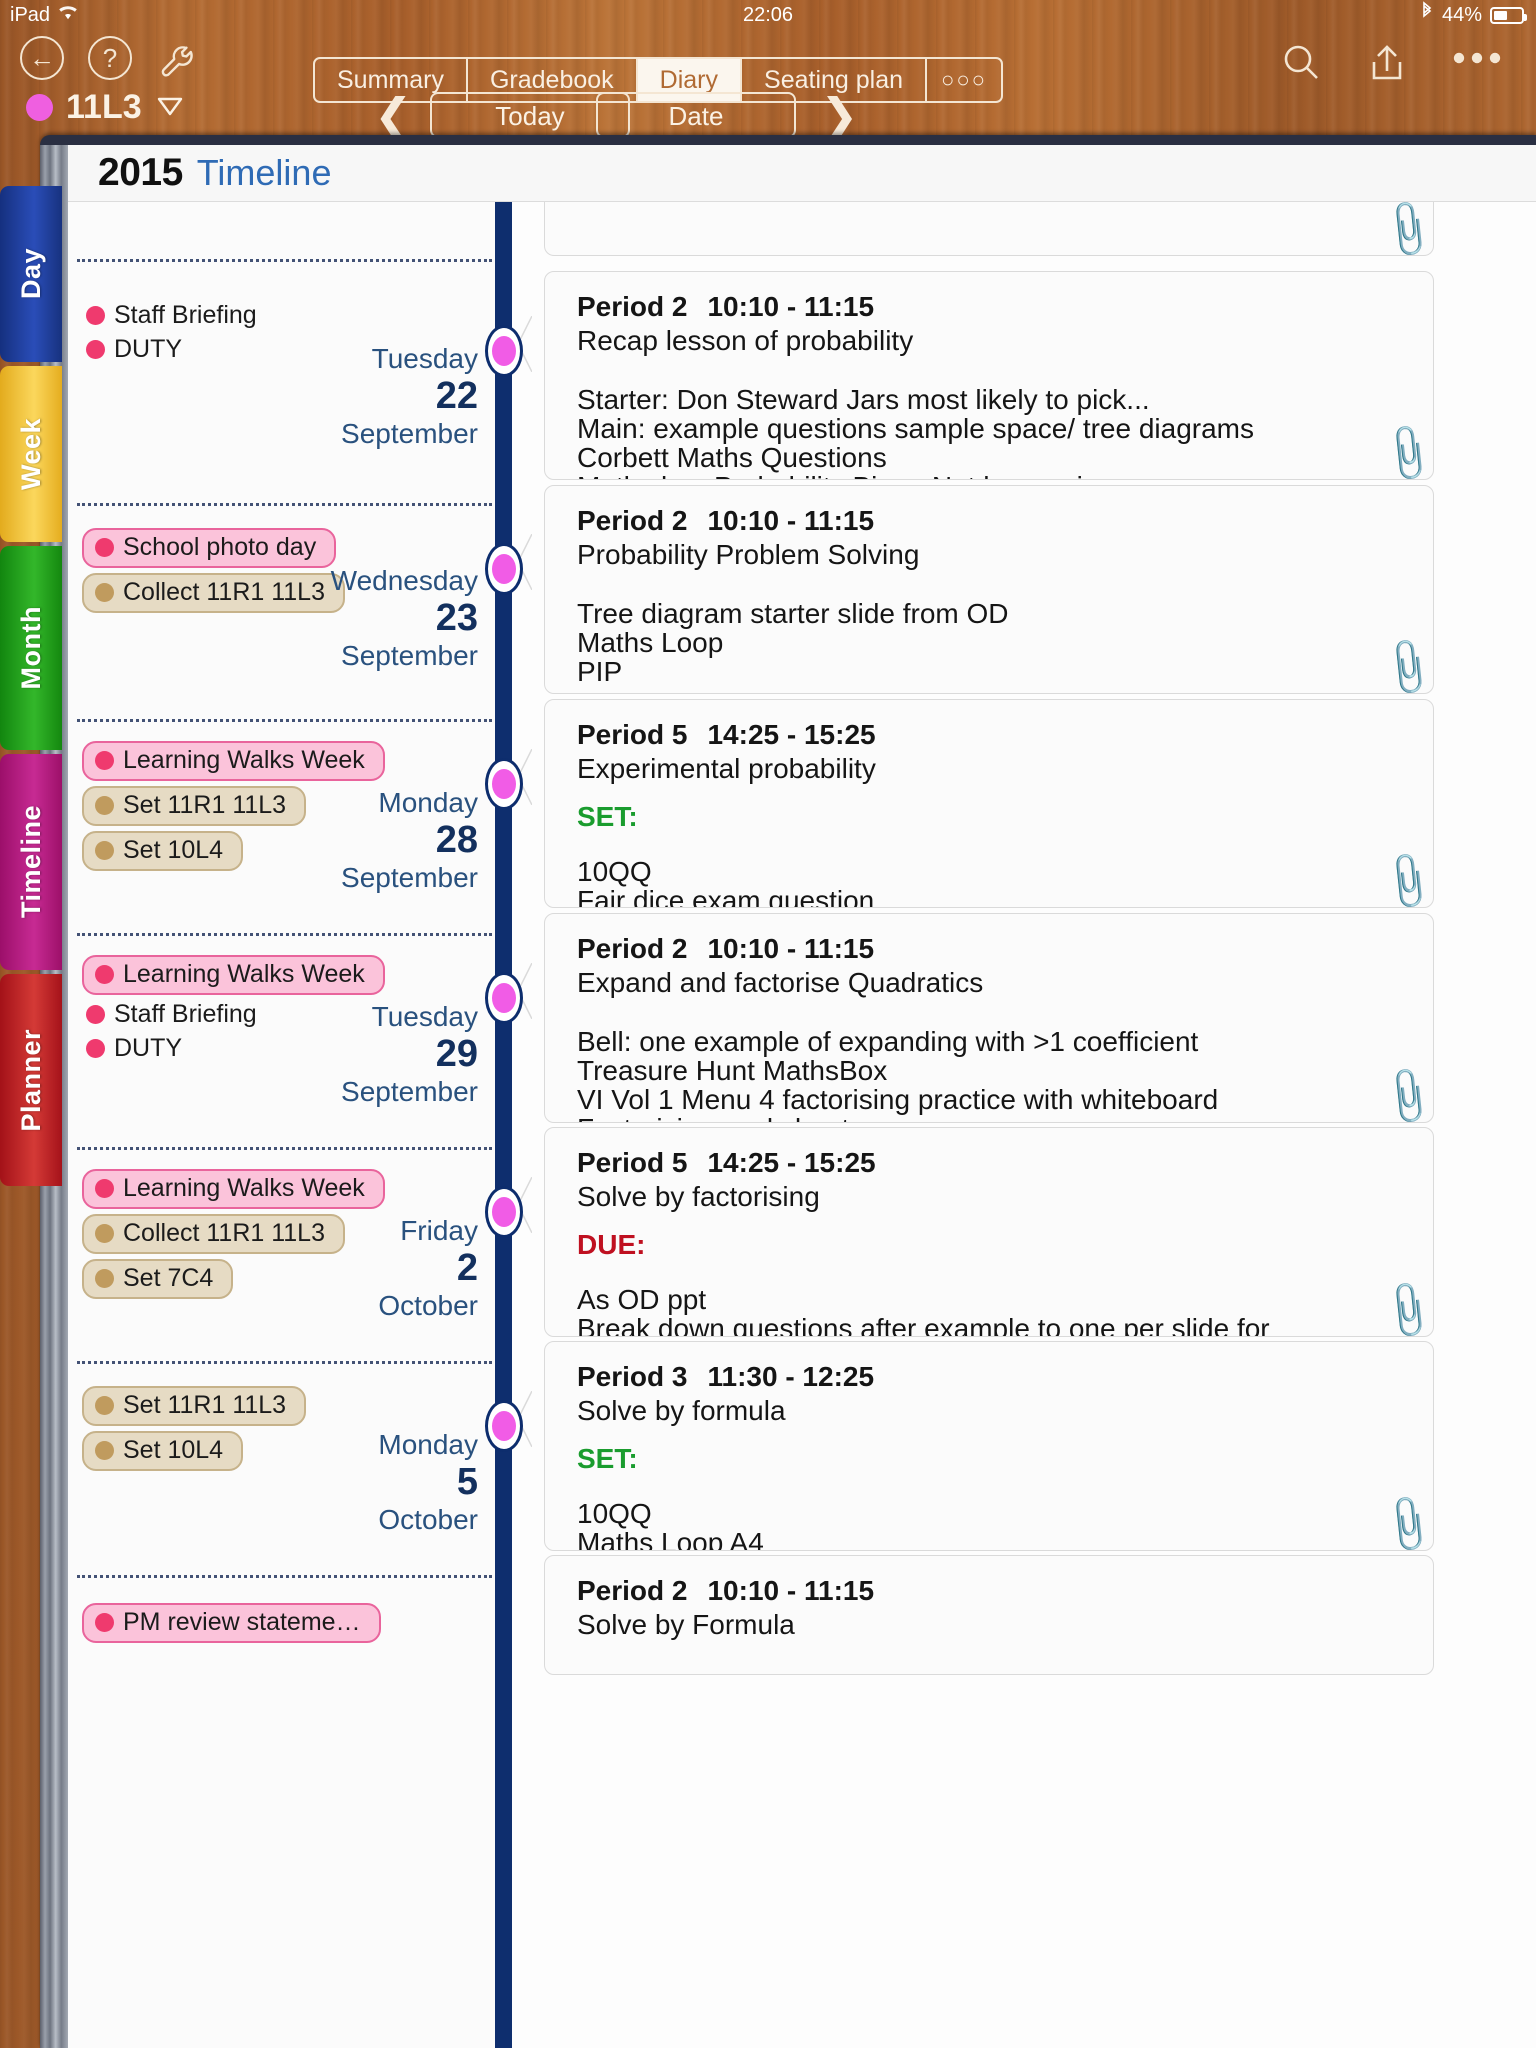 This screenshot has height=2048, width=1536. Describe the element at coordinates (992, 1163) in the screenshot. I see `entry-header: Period 5 14:25 - 15:25` at that location.